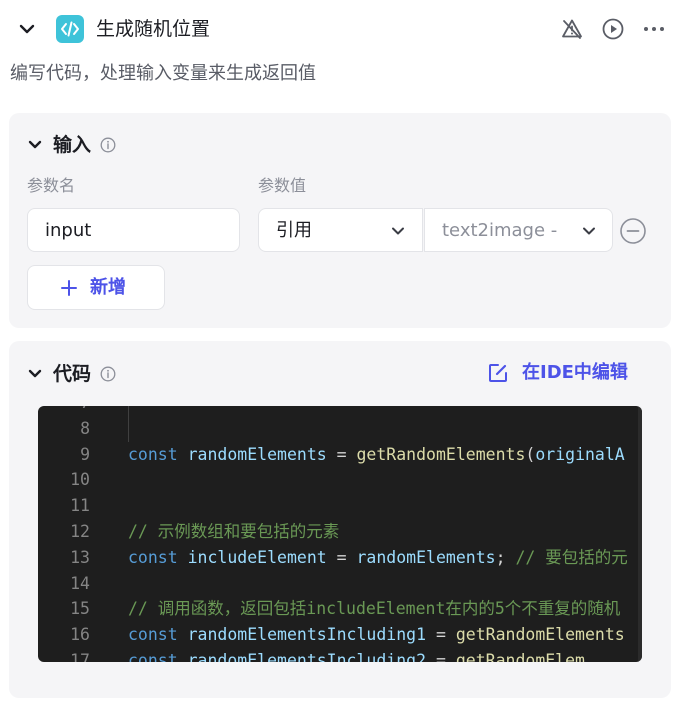  Describe the element at coordinates (153, 29) in the screenshot. I see `node-title: 生成随机位置` at that location.